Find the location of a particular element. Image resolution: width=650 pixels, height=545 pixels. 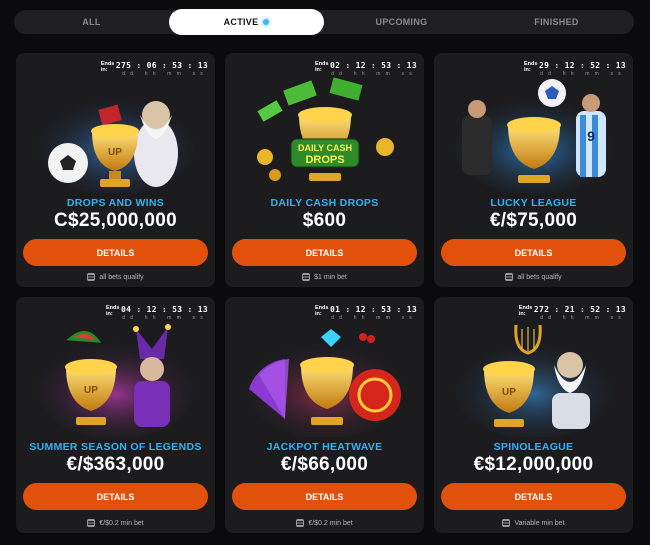

promo-footer: $1 min bet is located at coordinates (324, 277).